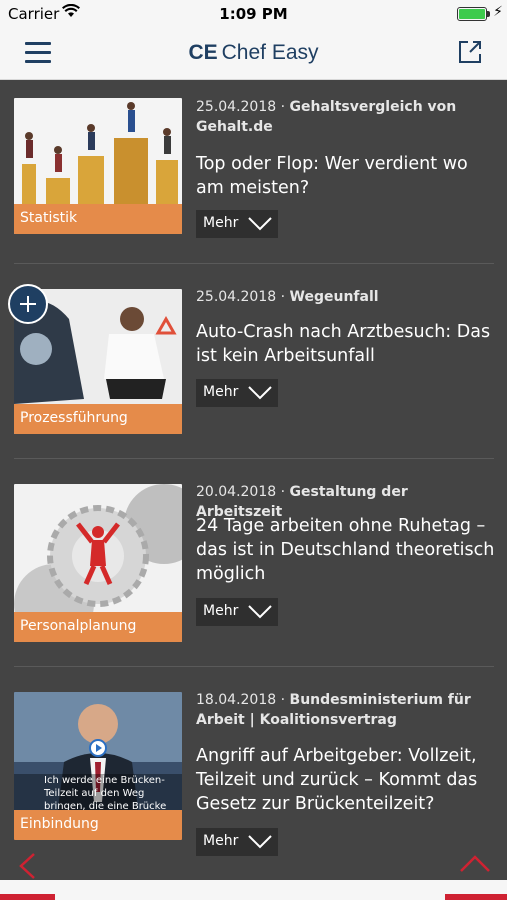 The height and width of the screenshot is (900, 507). What do you see at coordinates (98, 563) in the screenshot?
I see `article-thumbnail: Personalplanung` at bounding box center [98, 563].